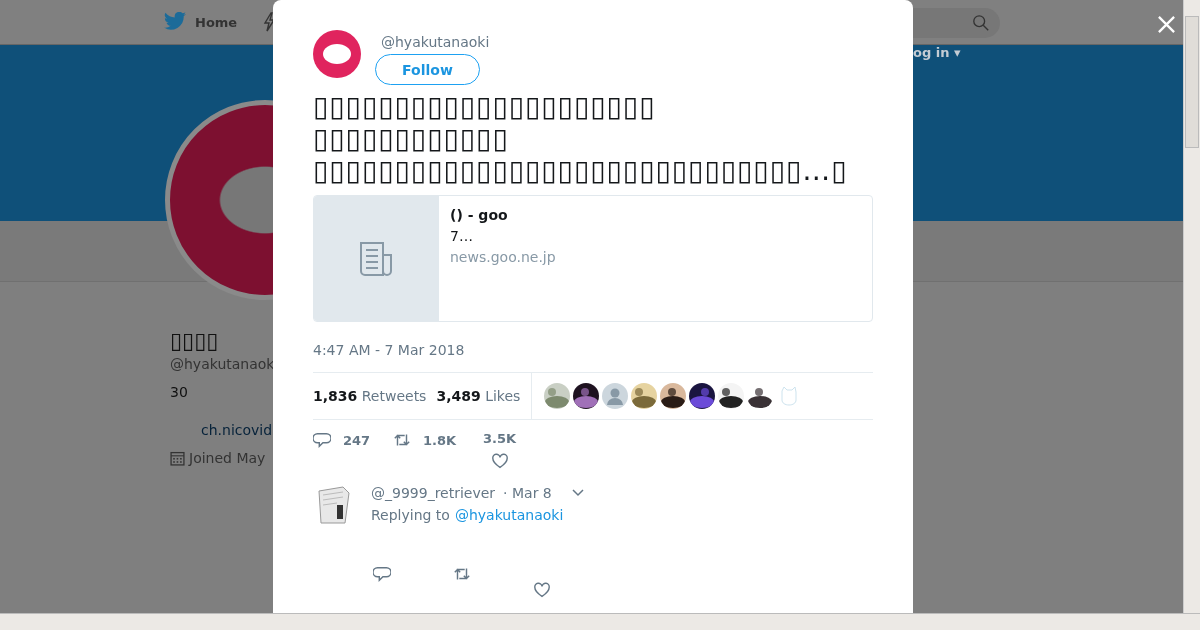 The image size is (1200, 630). What do you see at coordinates (427, 69) in the screenshot?
I see `follow-button: Follow` at bounding box center [427, 69].